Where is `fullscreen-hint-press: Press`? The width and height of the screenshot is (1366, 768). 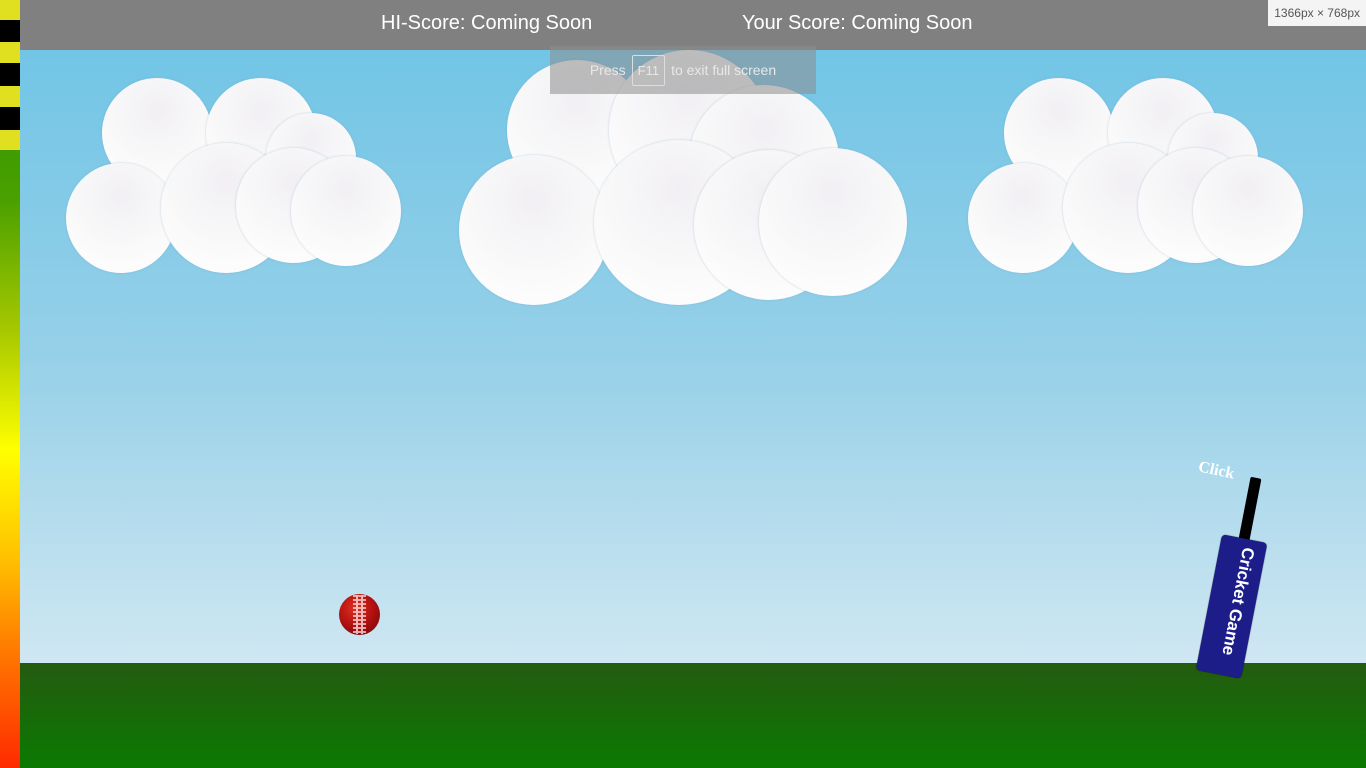 fullscreen-hint-press: Press is located at coordinates (607, 70).